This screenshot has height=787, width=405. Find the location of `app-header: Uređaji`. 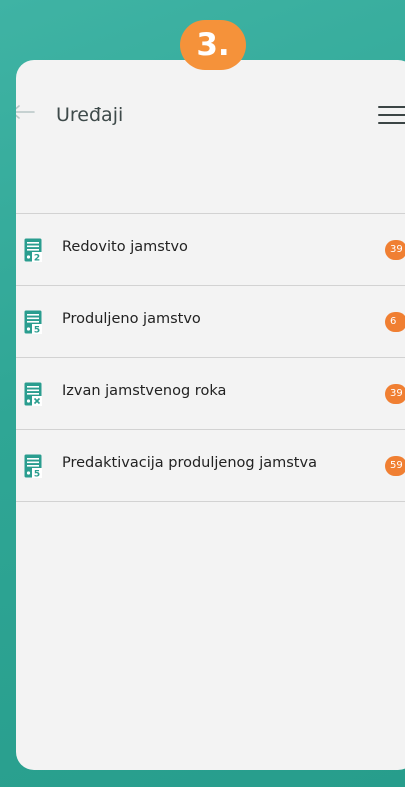

app-header: Uređaji is located at coordinates (210, 110).